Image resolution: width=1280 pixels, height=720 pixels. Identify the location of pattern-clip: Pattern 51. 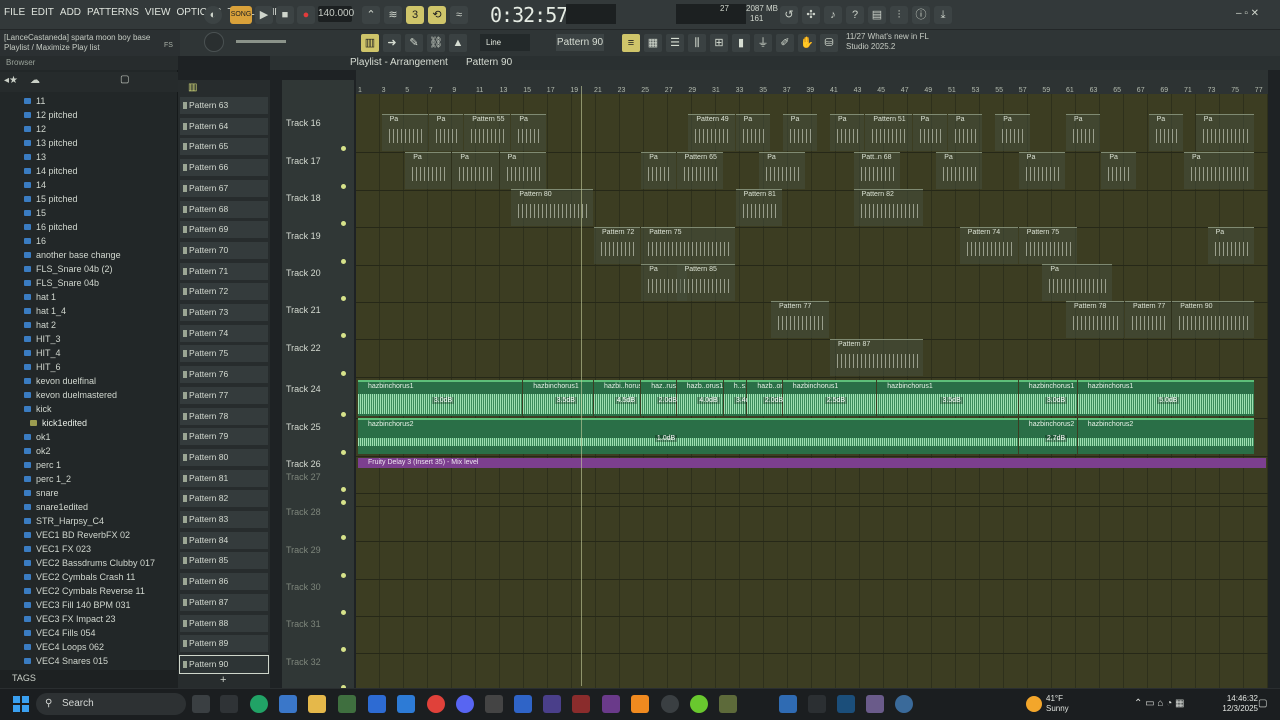
(888, 132).